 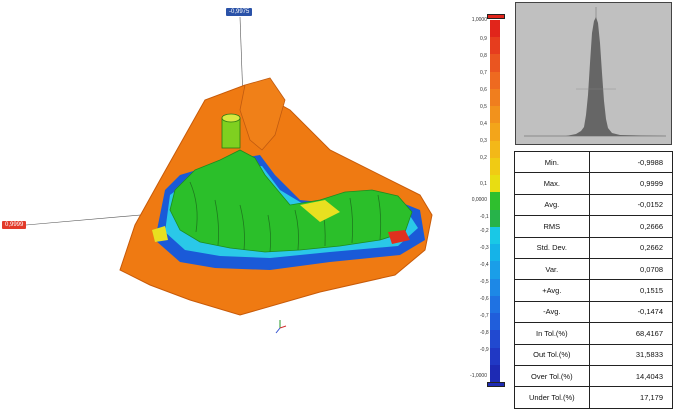 I want to click on stats-value: 0,9999, so click(x=631, y=183).